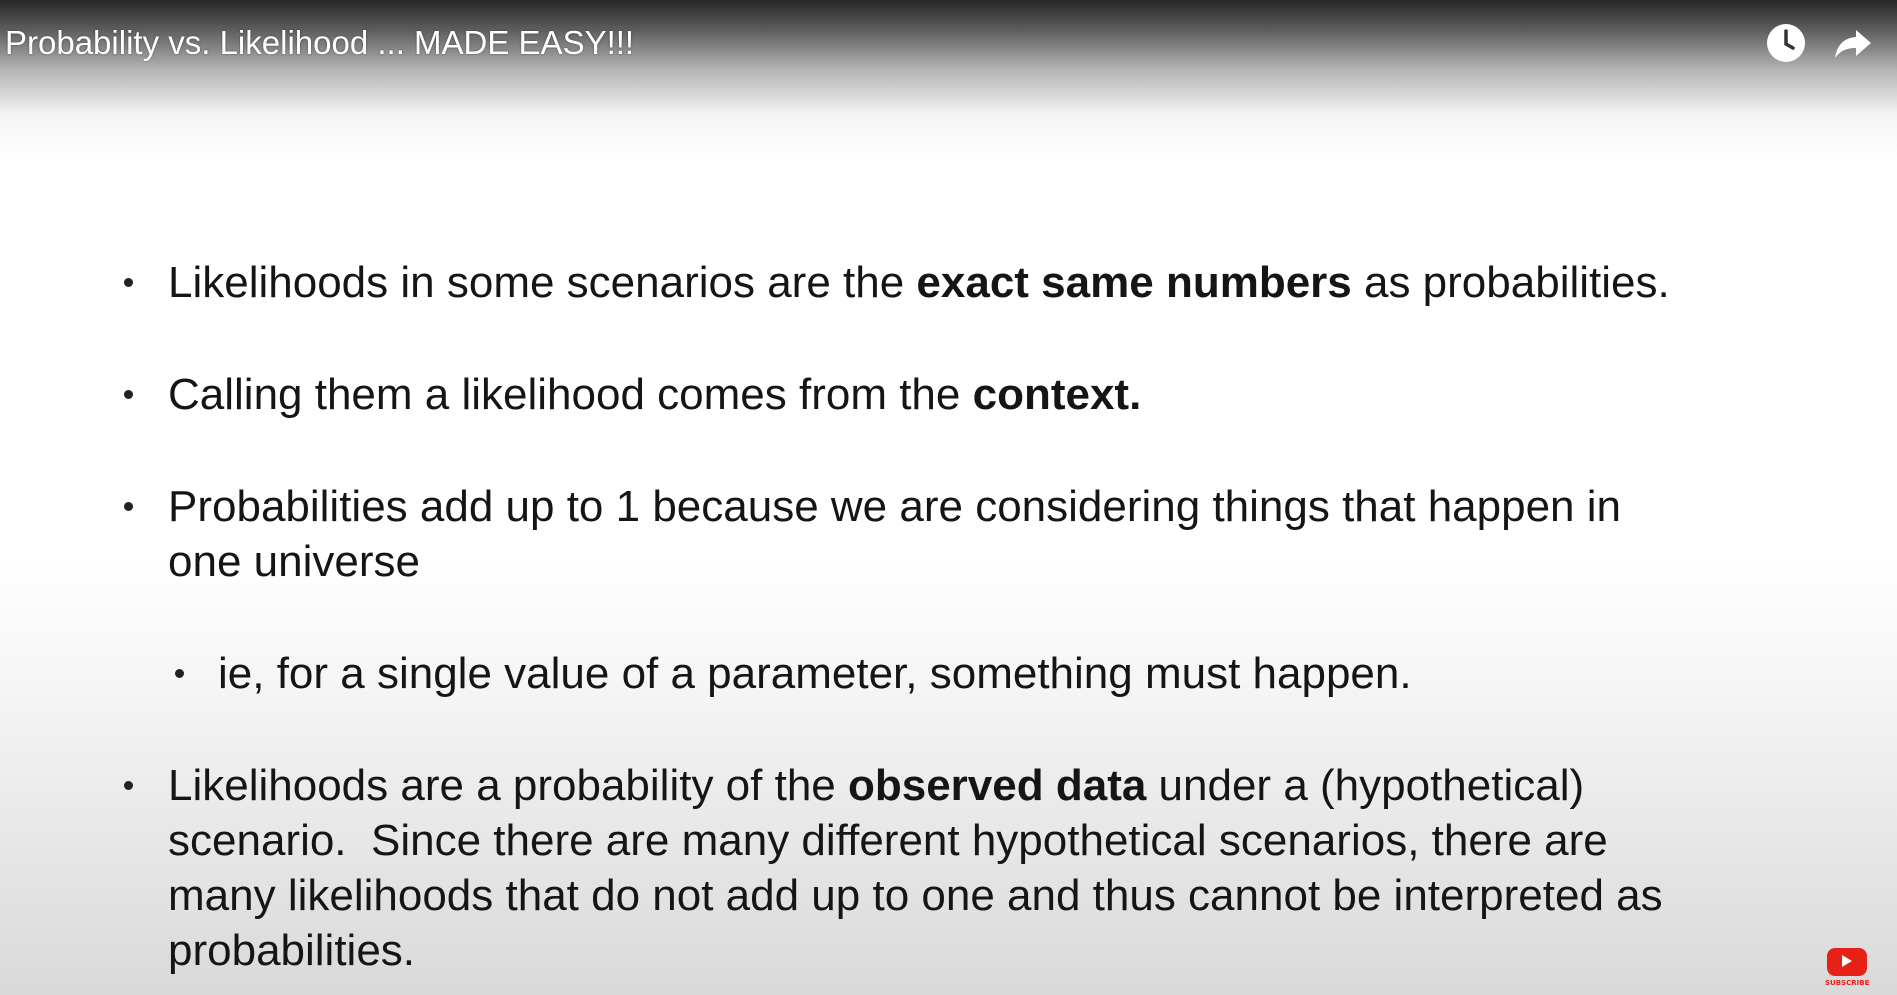  I want to click on bullet-emphasis: observed data, so click(997, 785).